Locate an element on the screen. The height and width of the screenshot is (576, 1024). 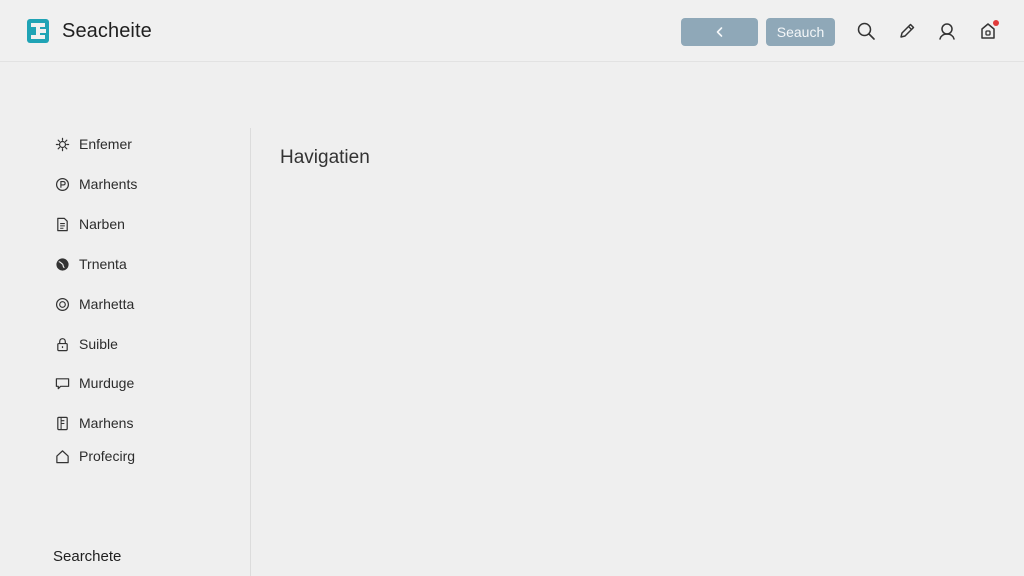
sidebar-item-marhents: Marhents is located at coordinates (95, 184).